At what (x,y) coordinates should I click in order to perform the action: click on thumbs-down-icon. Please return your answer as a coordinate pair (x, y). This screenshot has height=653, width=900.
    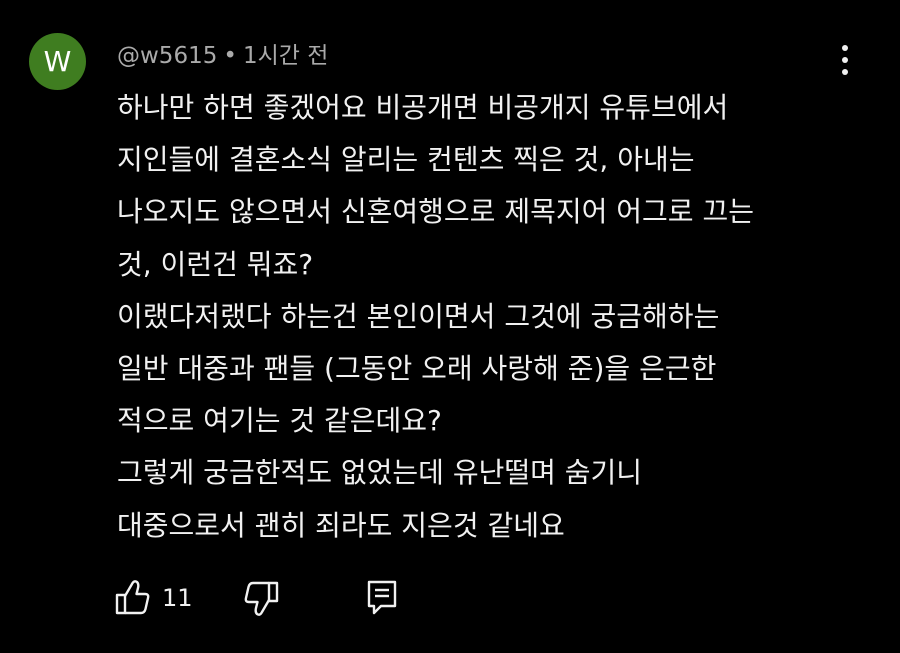
    Looking at the image, I should click on (261, 598).